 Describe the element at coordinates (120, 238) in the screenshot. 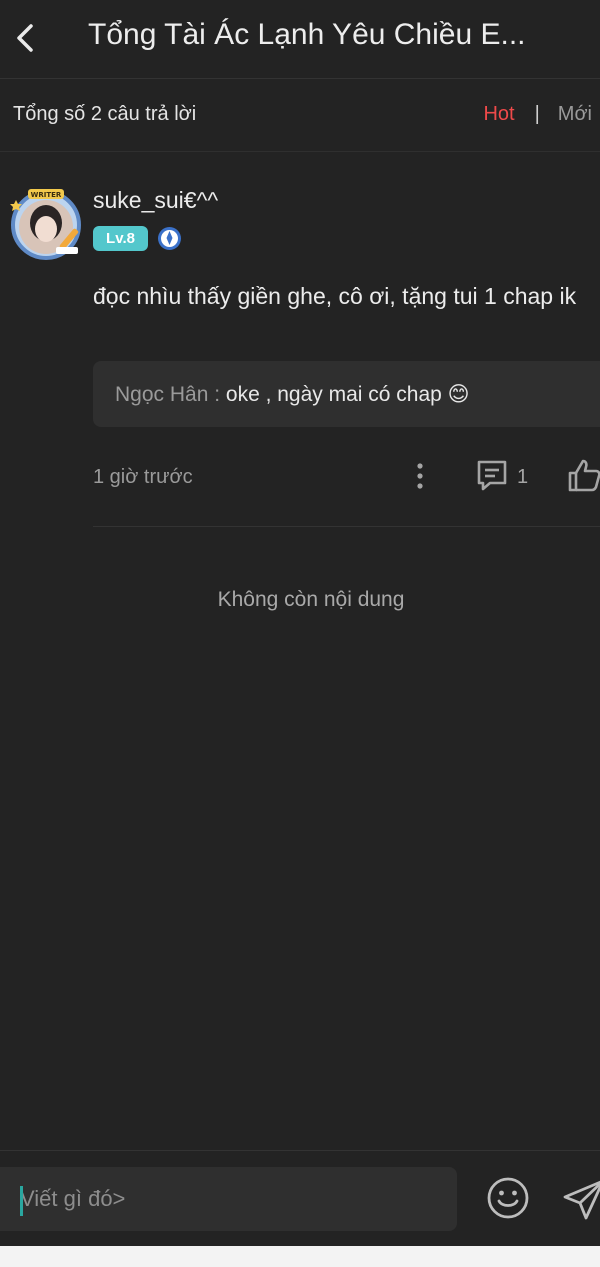

I see `level-badge: Lv.8` at that location.